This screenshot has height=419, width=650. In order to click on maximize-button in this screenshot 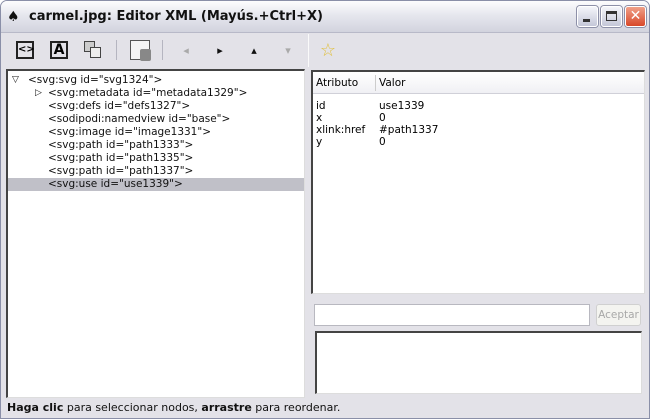, I will do `click(611, 16)`.